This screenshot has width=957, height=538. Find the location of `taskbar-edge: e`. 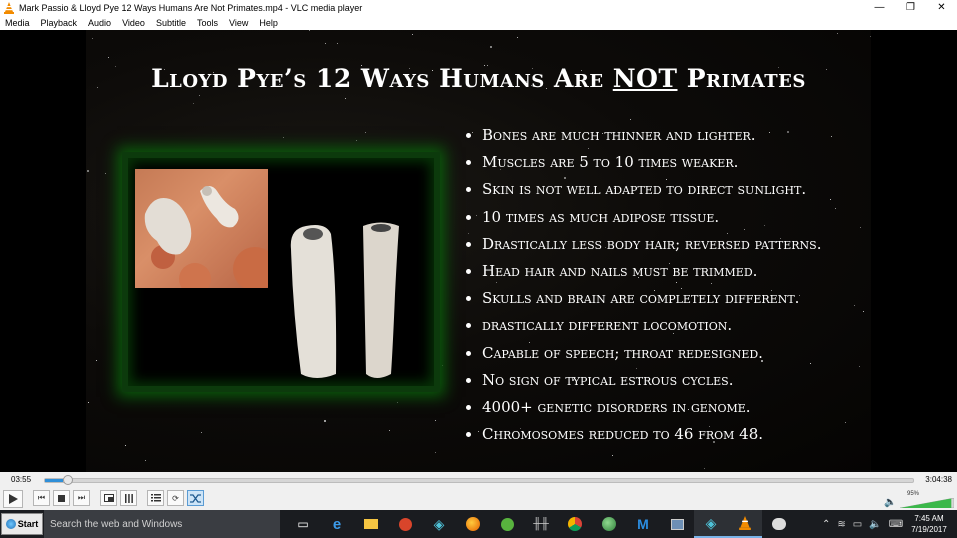

taskbar-edge: e is located at coordinates (337, 524).